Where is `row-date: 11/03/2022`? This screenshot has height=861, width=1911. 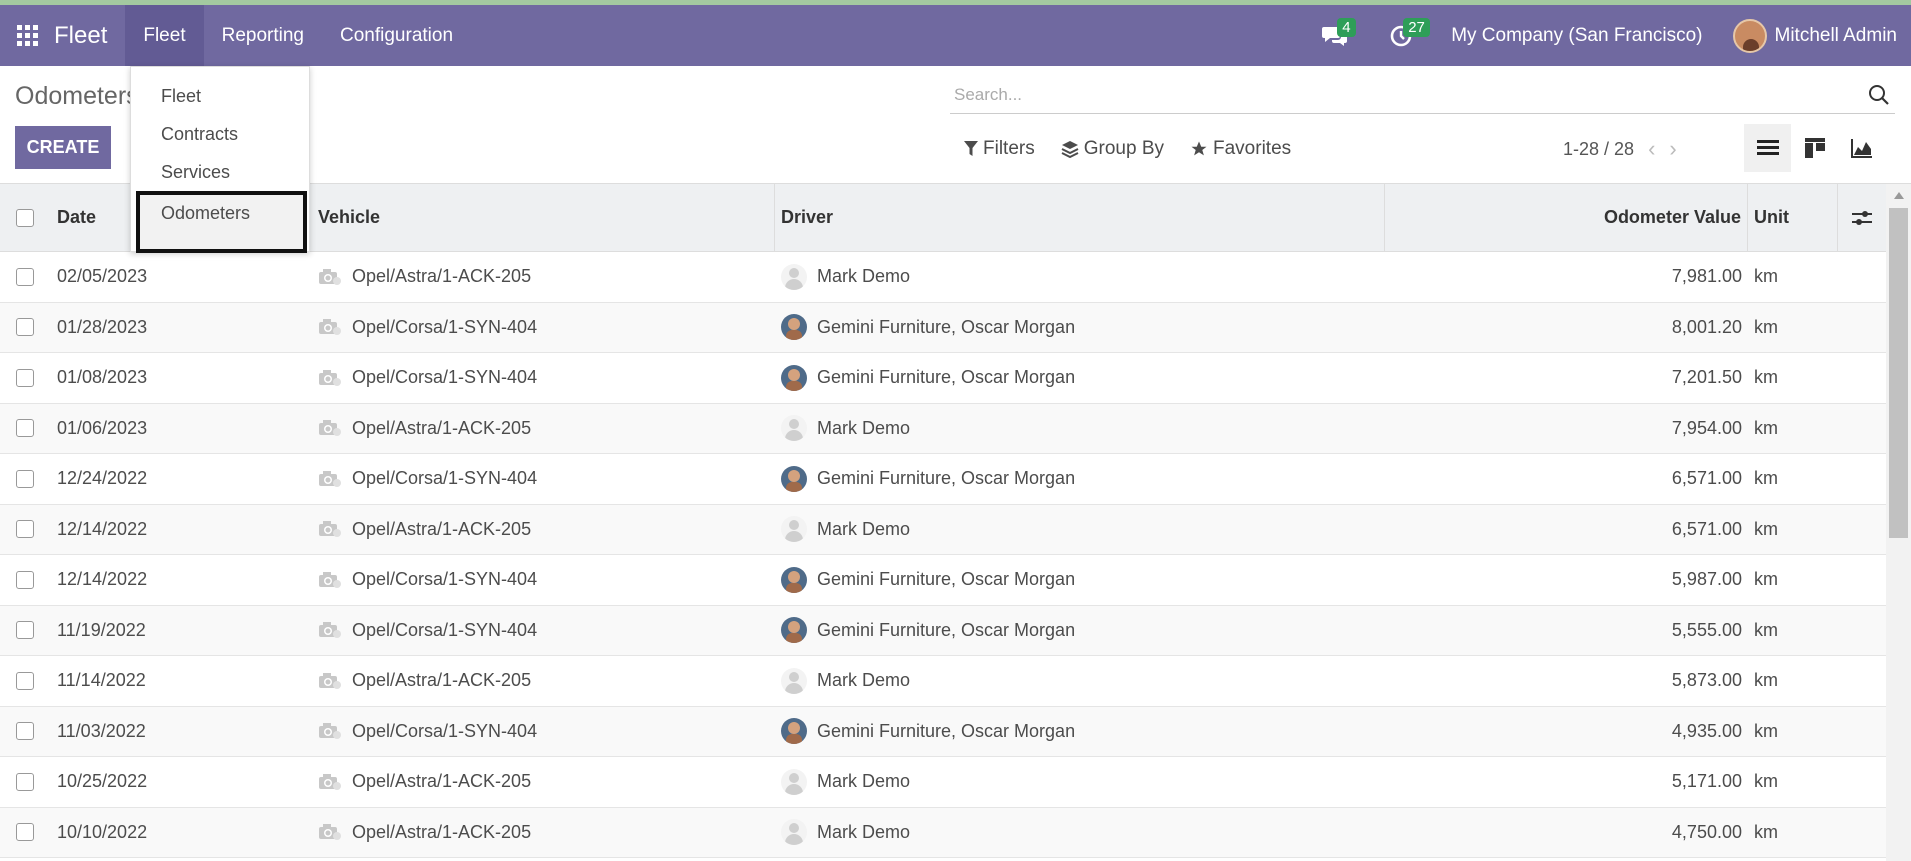
row-date: 11/03/2022 is located at coordinates (101, 730).